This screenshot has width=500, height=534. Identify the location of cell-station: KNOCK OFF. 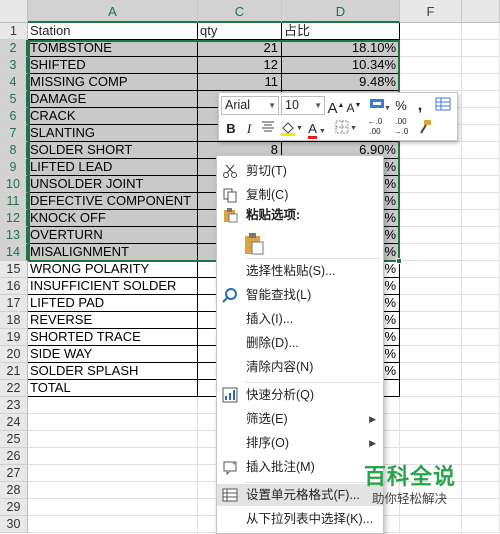
(113, 218).